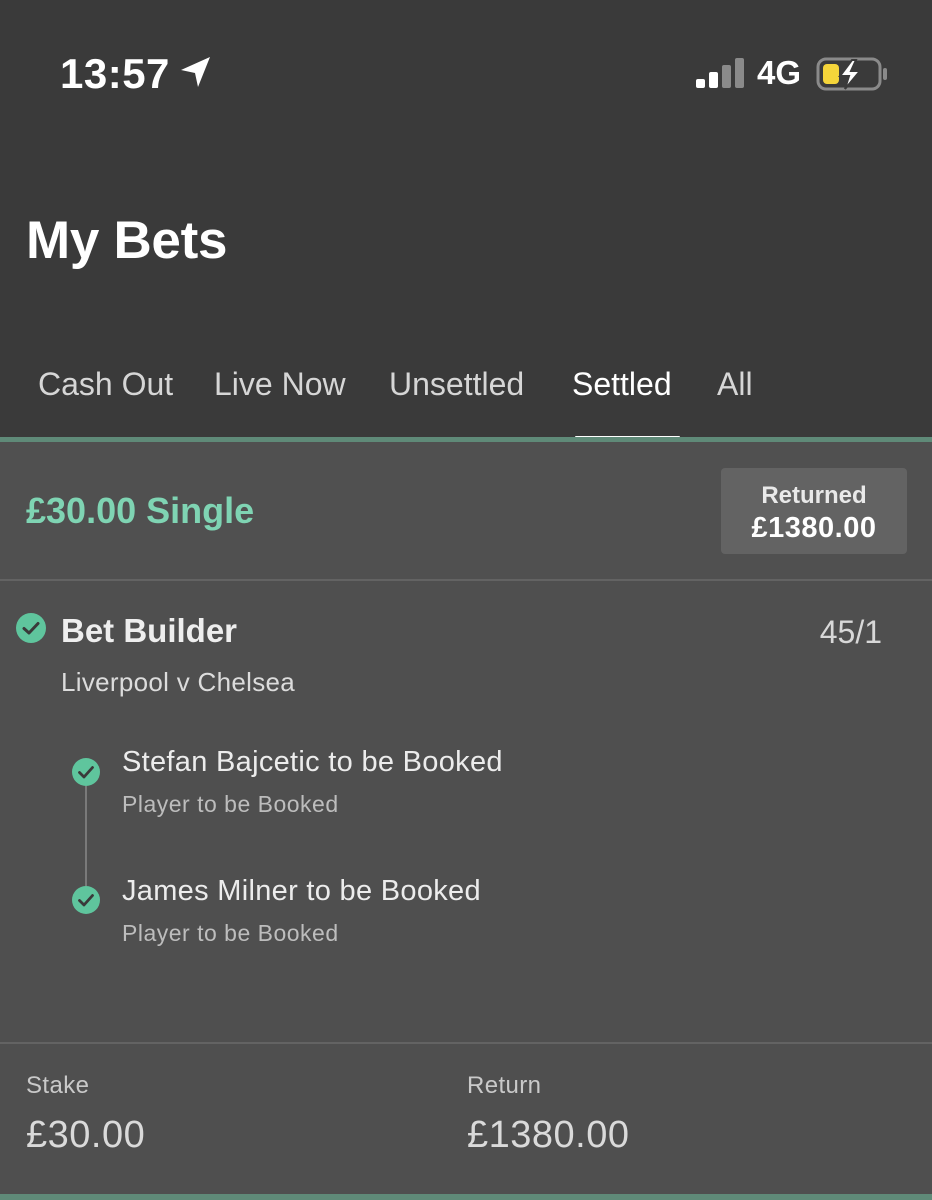 The image size is (932, 1200). What do you see at coordinates (115, 73) in the screenshot?
I see `status-time: 13:57` at bounding box center [115, 73].